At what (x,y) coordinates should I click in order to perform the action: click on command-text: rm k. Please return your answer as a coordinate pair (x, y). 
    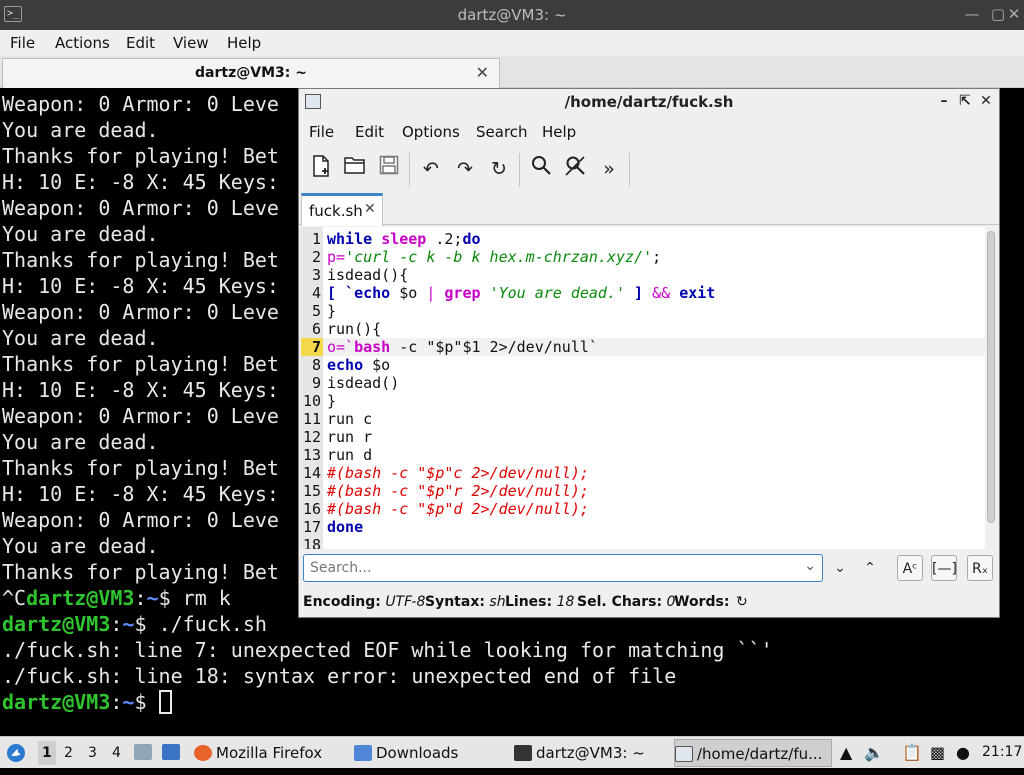
    Looking at the image, I should click on (206, 598).